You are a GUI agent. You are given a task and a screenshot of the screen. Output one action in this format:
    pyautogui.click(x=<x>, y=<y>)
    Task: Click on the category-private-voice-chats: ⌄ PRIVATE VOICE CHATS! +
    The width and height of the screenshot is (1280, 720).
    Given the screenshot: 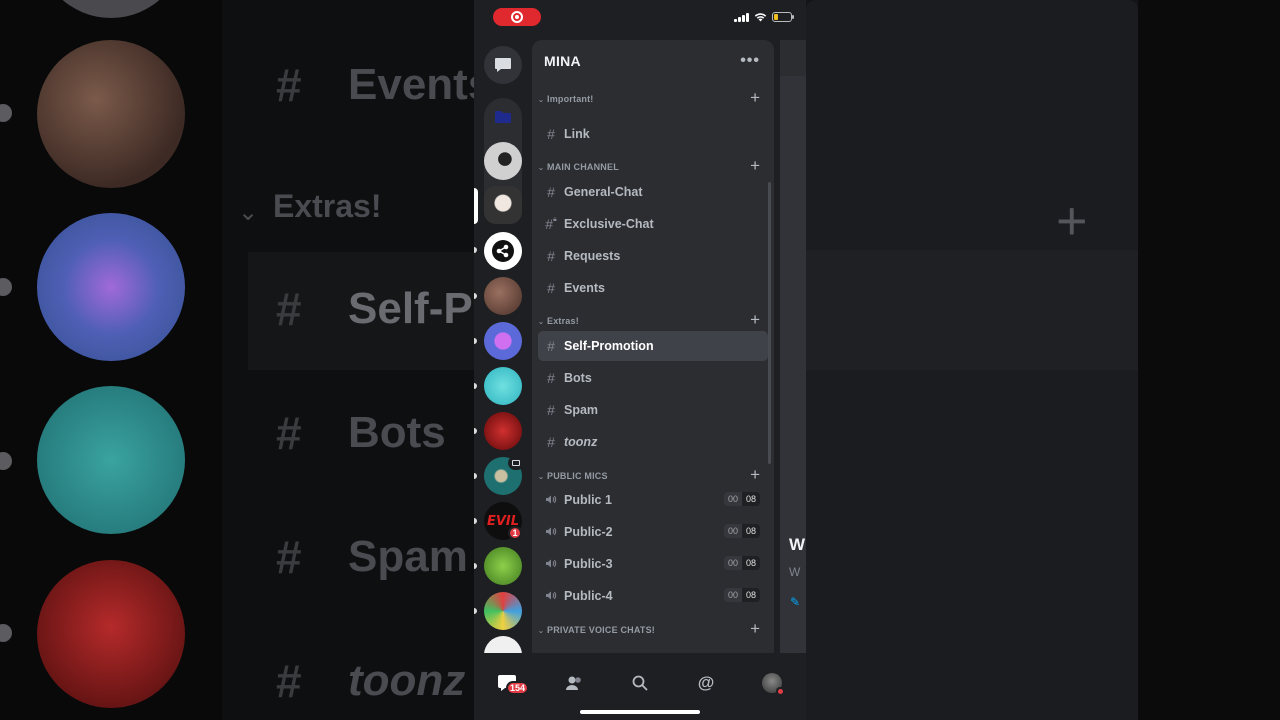 What is the action you would take?
    pyautogui.click(x=653, y=629)
    